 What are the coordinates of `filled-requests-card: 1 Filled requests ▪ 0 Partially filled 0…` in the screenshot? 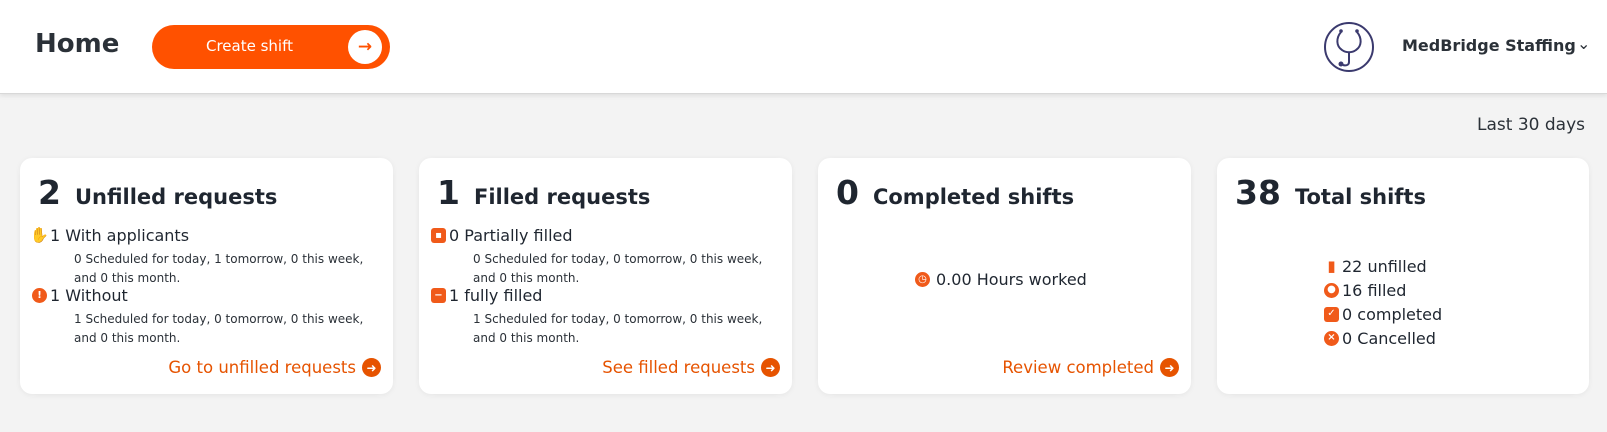 It's located at (605, 276).